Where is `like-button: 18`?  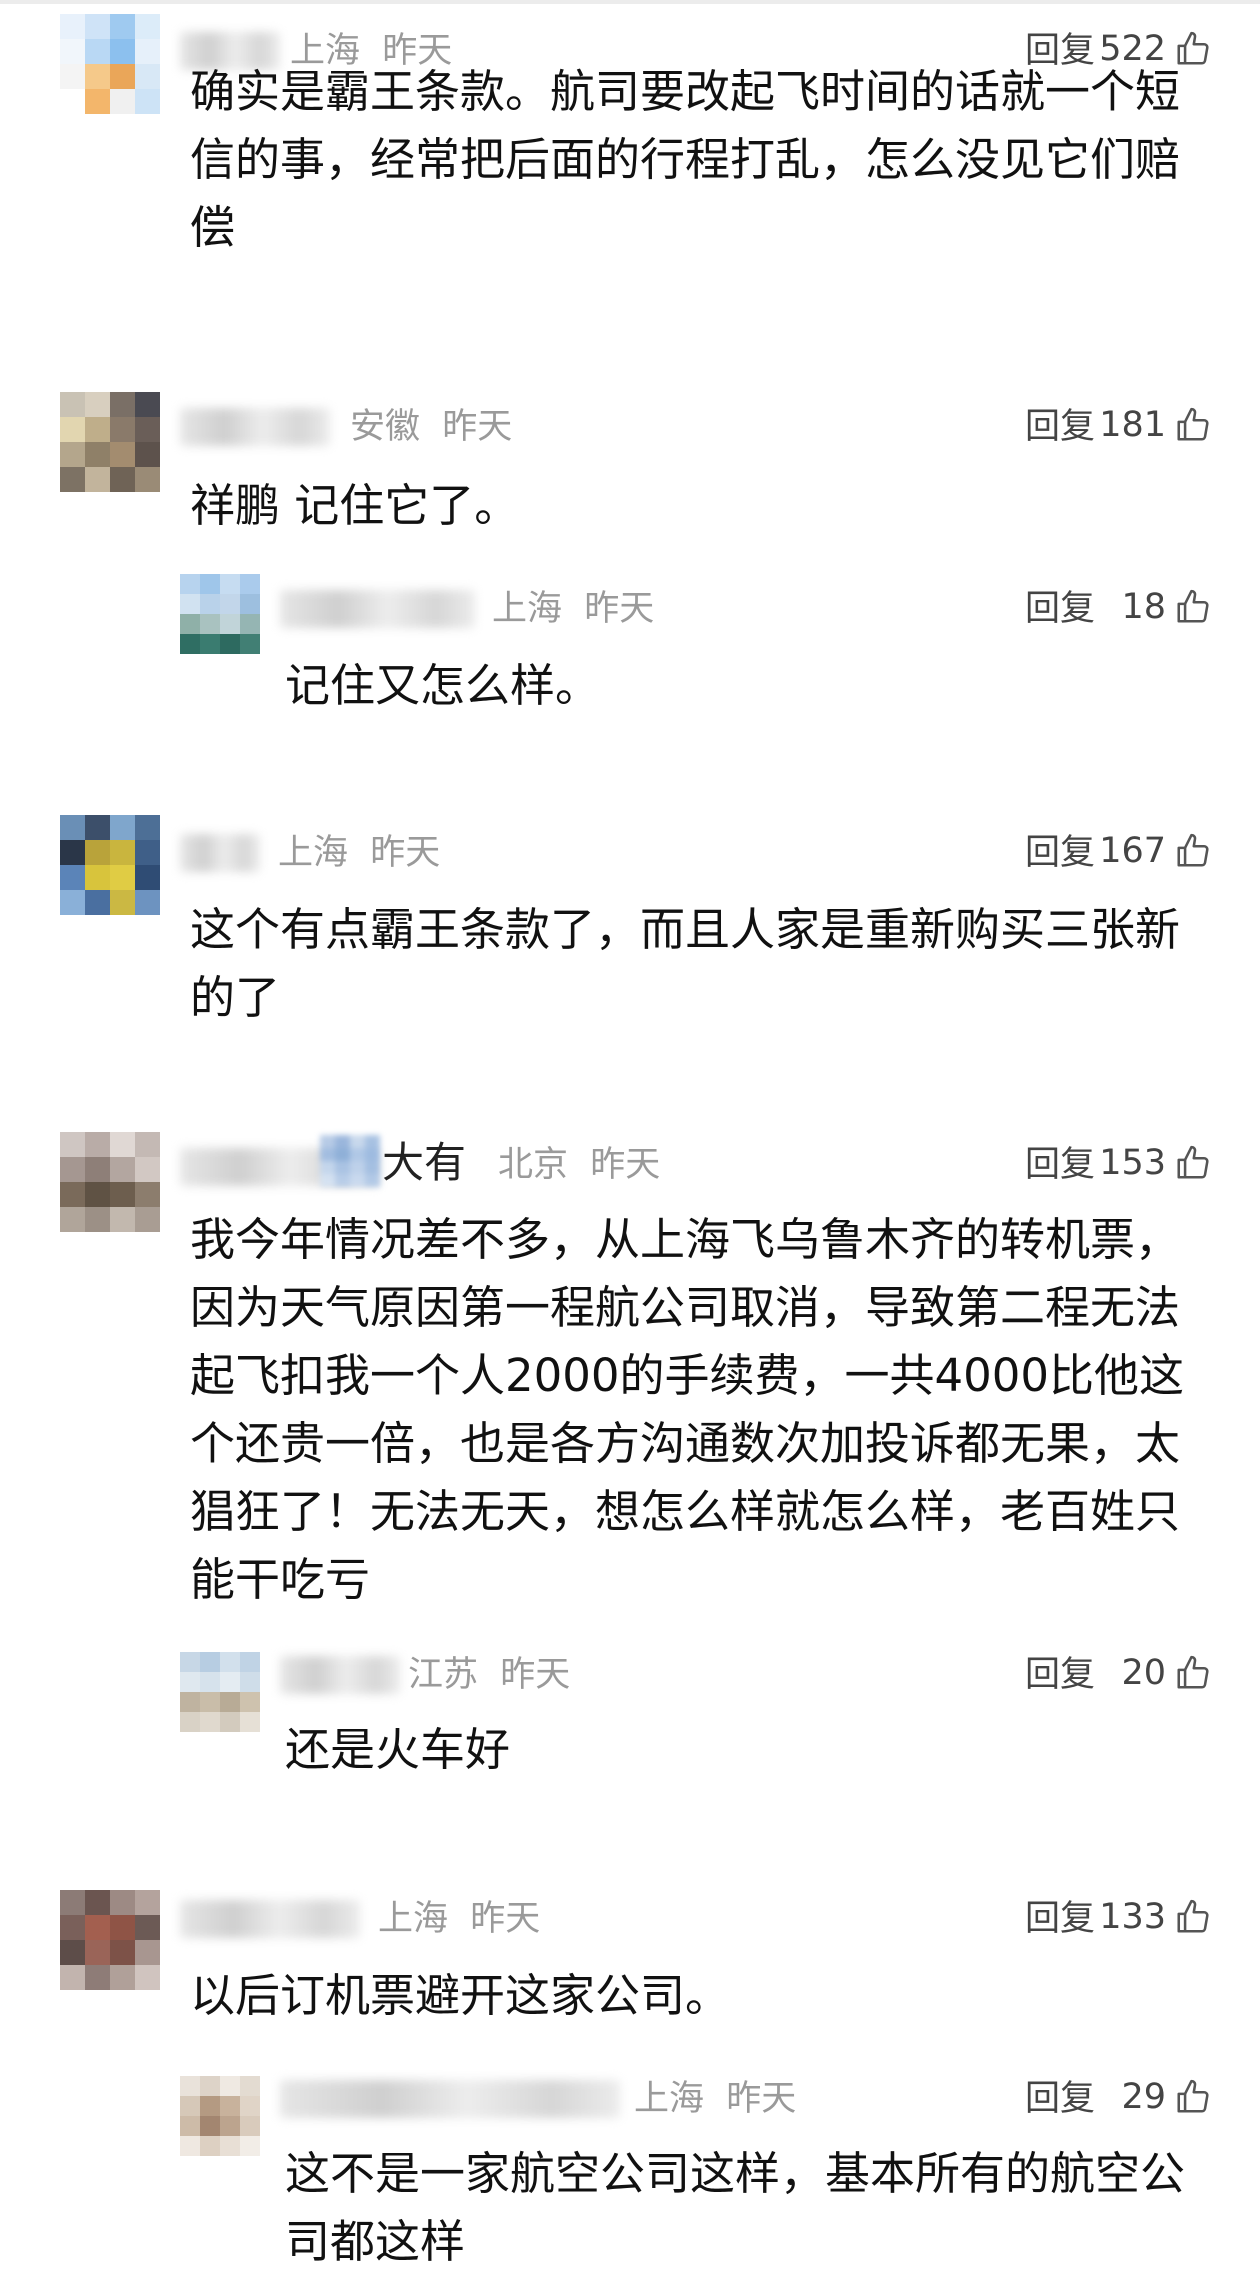 like-button: 18 is located at coordinates (1166, 607).